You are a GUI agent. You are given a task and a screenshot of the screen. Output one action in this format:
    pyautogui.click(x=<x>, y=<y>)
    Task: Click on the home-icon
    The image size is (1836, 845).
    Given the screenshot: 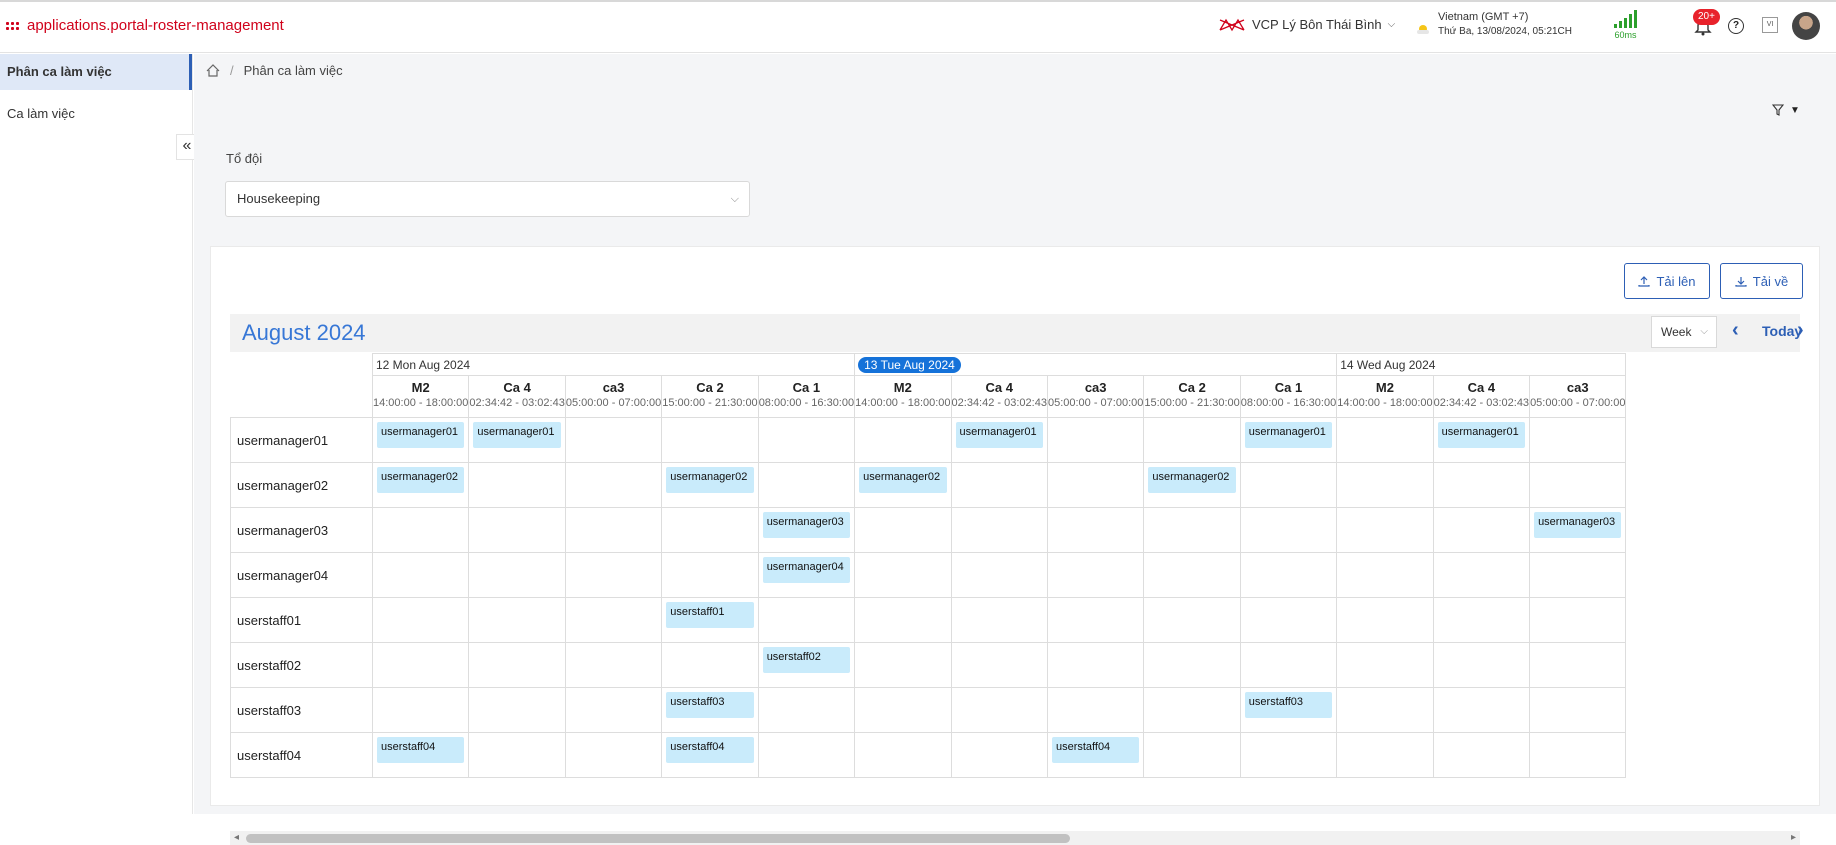 What is the action you would take?
    pyautogui.click(x=213, y=70)
    